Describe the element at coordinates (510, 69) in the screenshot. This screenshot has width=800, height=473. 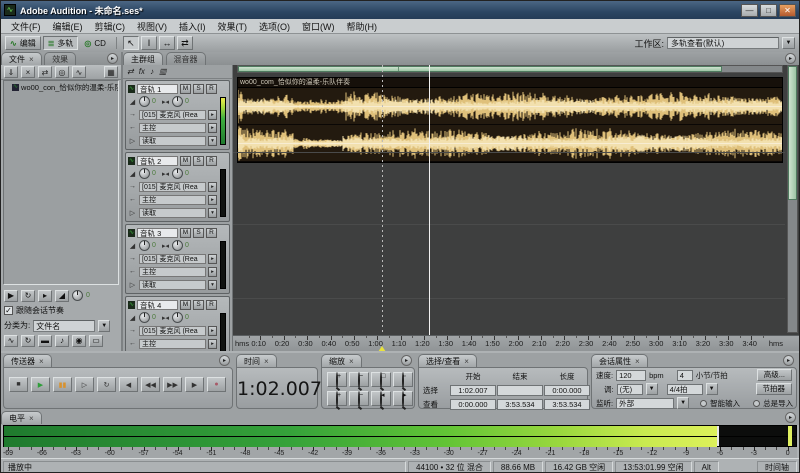
I see `horizontal-scrollbar` at that location.